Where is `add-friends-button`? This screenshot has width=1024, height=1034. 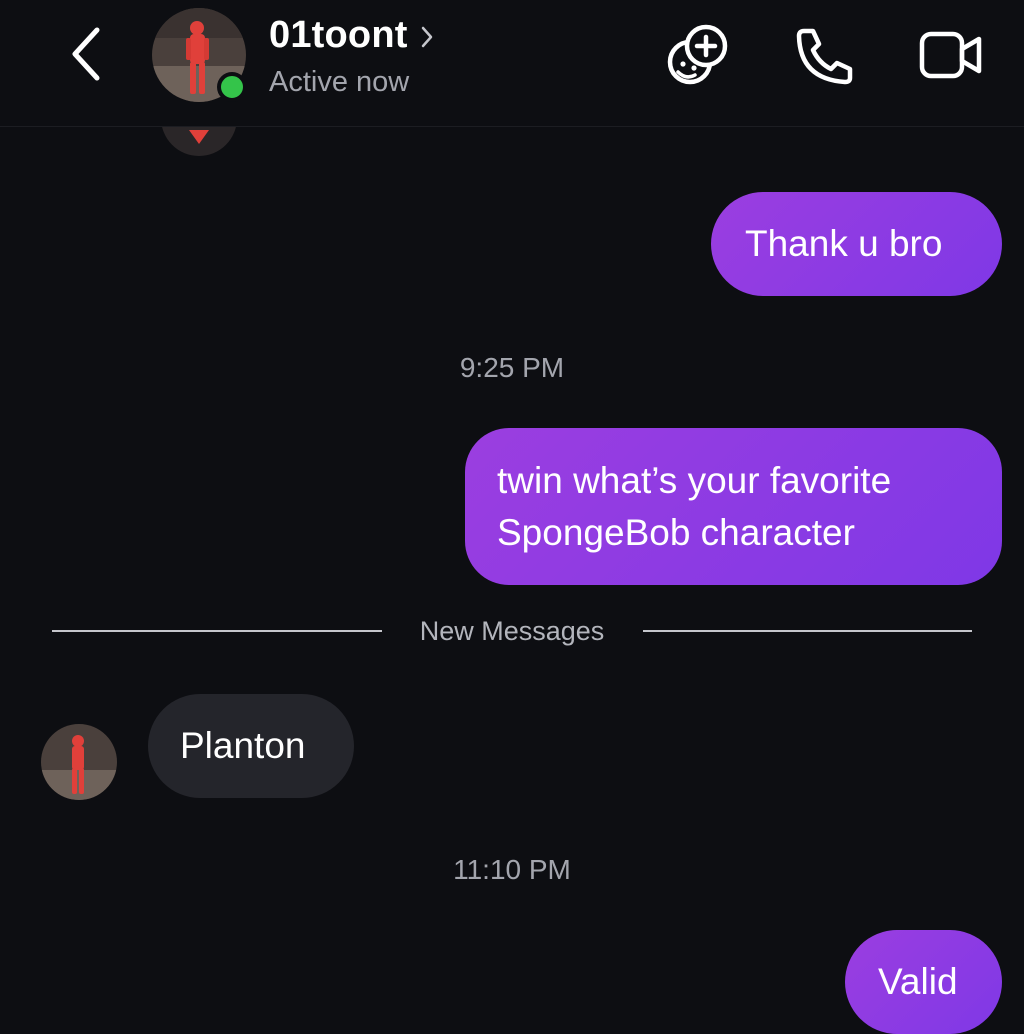
add-friends-button is located at coordinates (697, 55).